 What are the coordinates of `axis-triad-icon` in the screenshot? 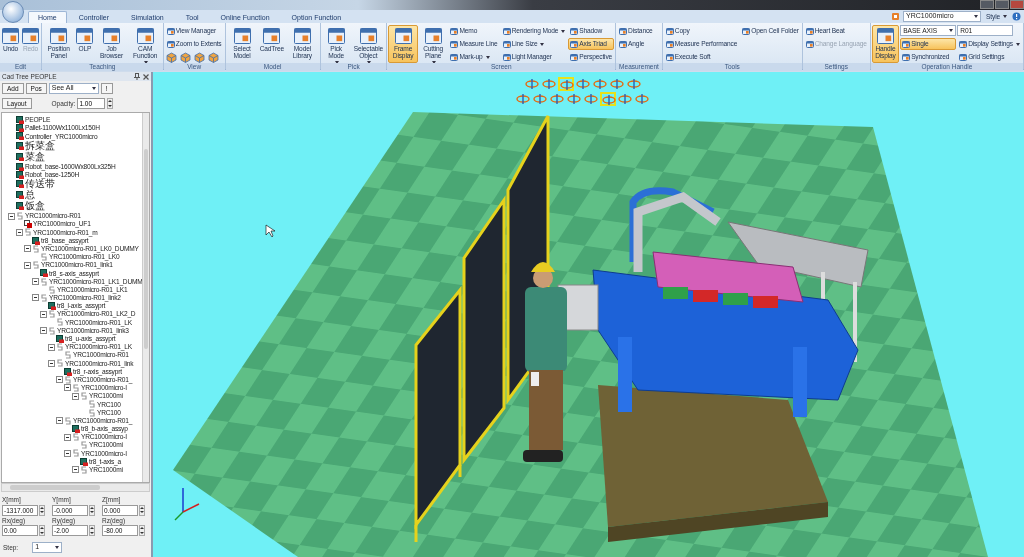 It's located at (187, 504).